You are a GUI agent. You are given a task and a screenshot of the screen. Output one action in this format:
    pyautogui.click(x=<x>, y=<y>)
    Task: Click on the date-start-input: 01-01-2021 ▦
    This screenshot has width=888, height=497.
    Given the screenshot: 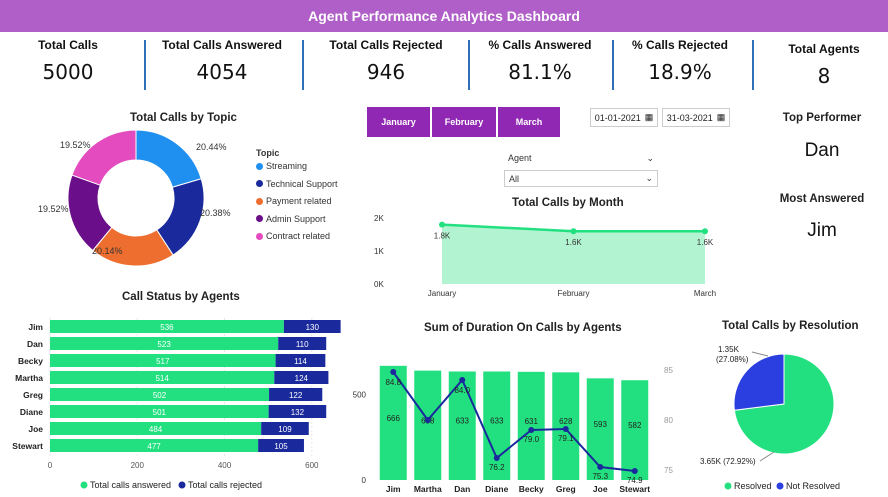 What is the action you would take?
    pyautogui.click(x=624, y=117)
    